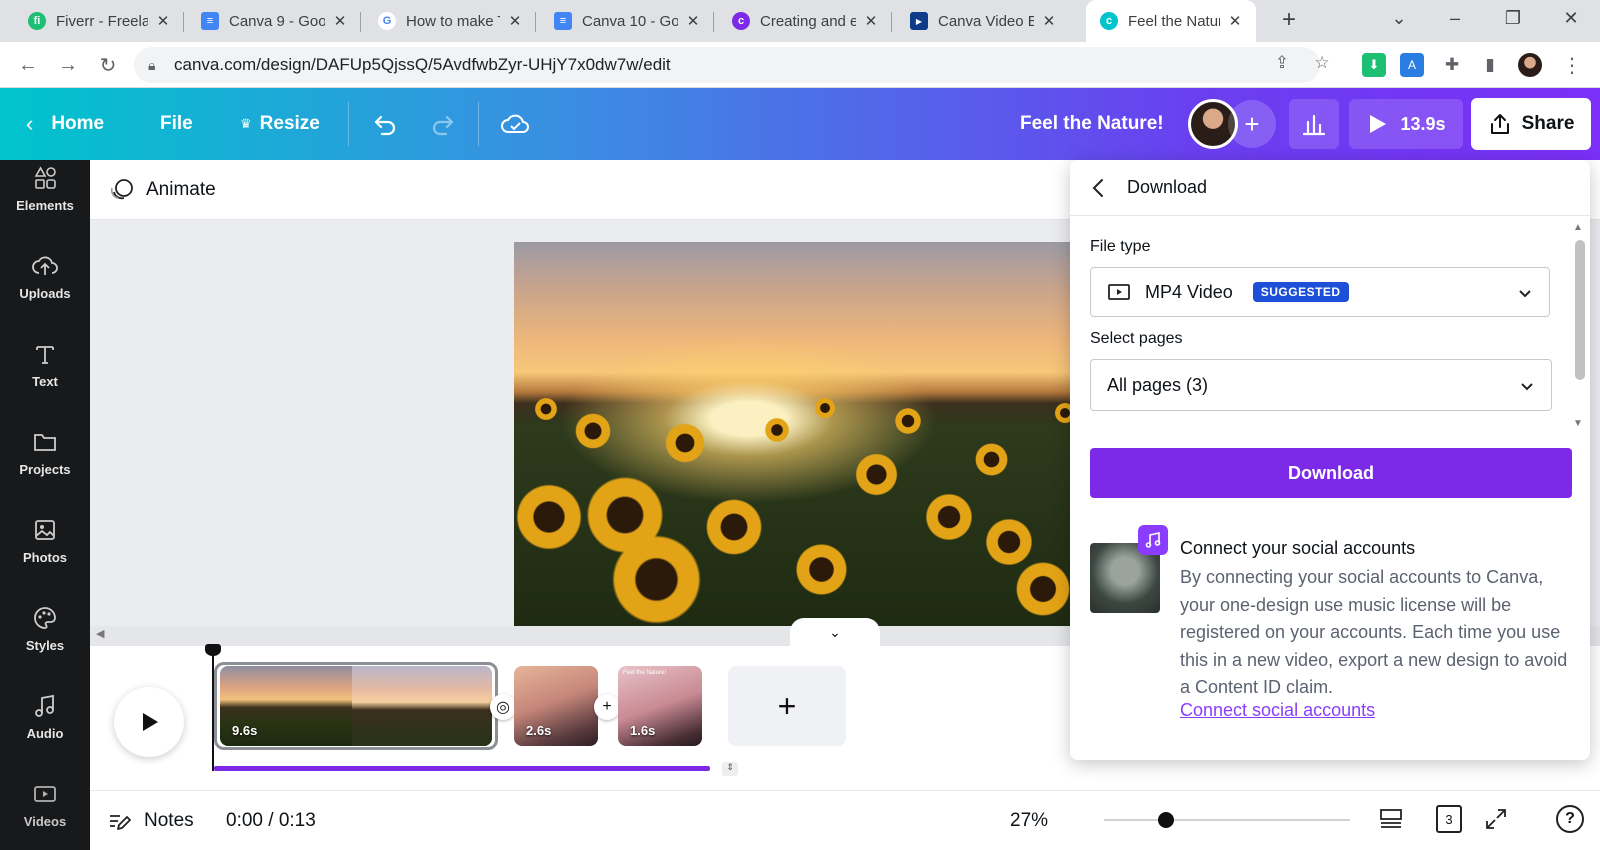  Describe the element at coordinates (121, 189) in the screenshot. I see `animate-icon` at that location.